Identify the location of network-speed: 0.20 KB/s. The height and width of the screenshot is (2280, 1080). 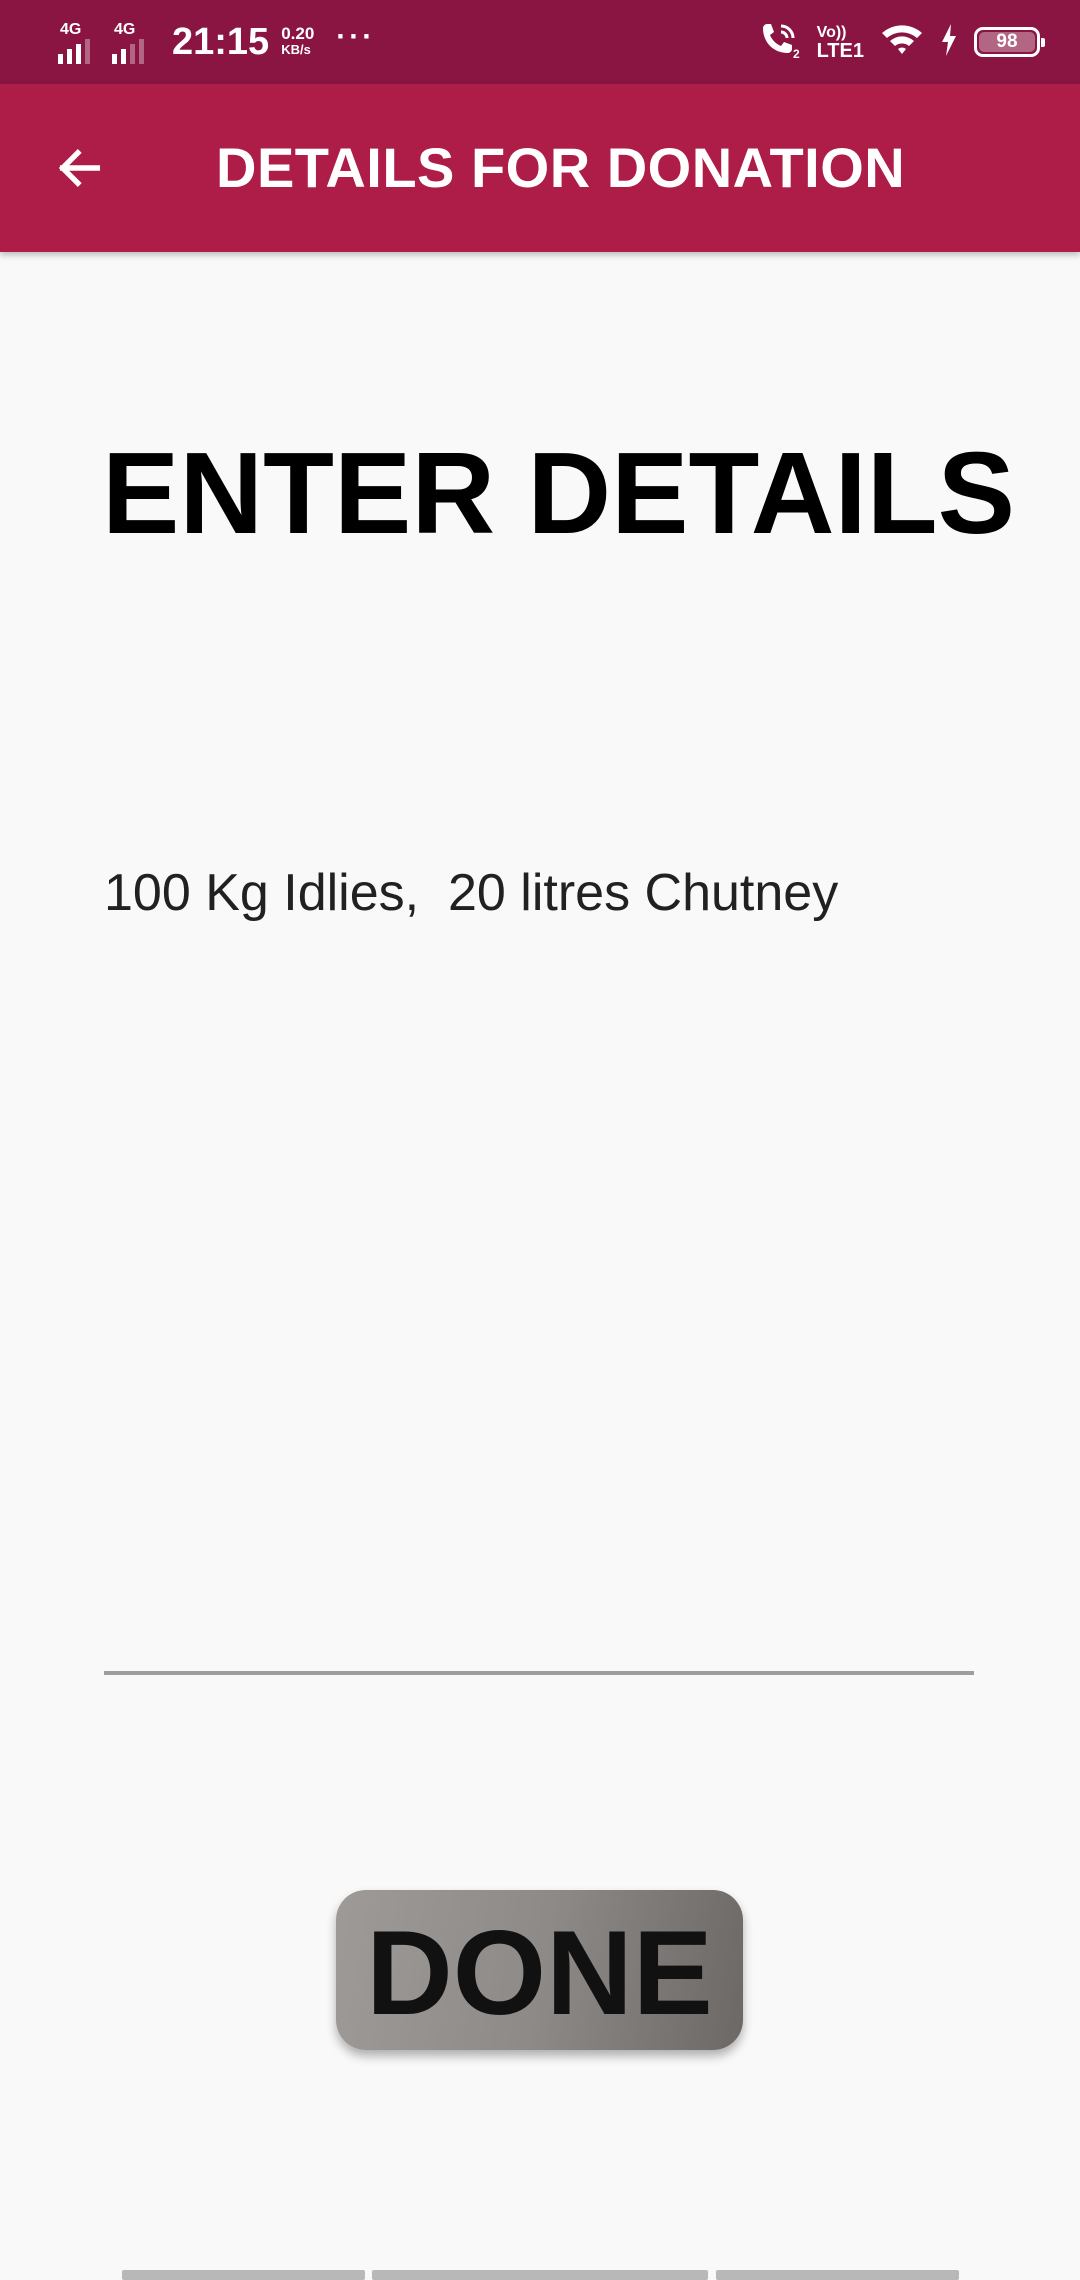
(298, 41).